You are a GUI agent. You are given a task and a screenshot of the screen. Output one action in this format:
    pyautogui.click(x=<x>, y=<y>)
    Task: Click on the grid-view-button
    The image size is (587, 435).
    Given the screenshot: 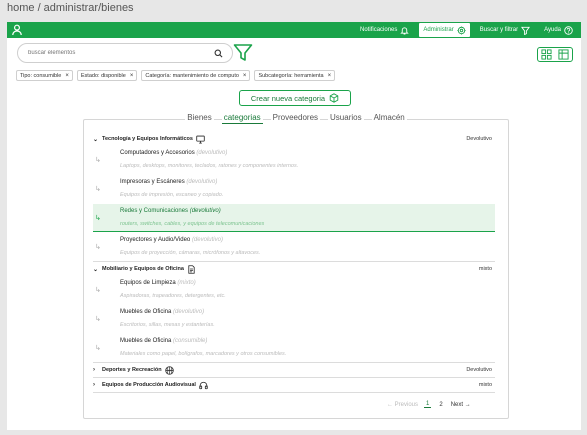 What is the action you would take?
    pyautogui.click(x=546, y=54)
    